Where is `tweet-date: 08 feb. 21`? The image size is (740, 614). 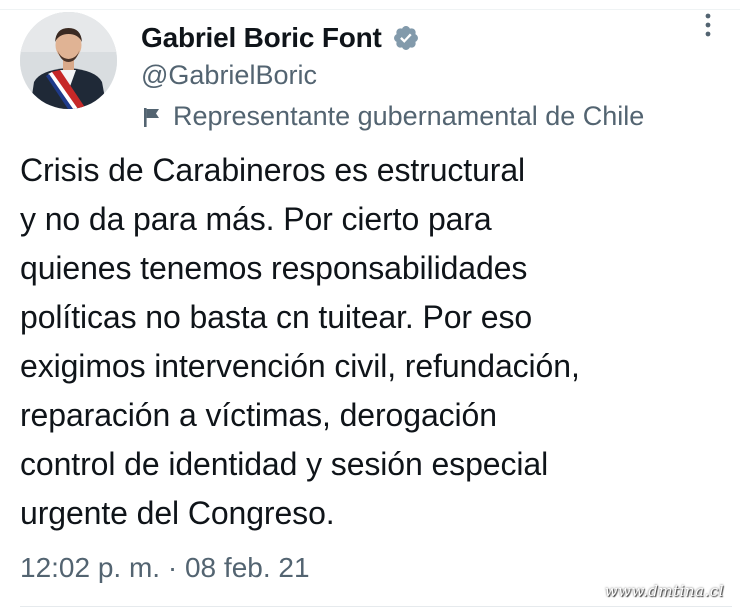 tweet-date: 08 feb. 21 is located at coordinates (247, 567).